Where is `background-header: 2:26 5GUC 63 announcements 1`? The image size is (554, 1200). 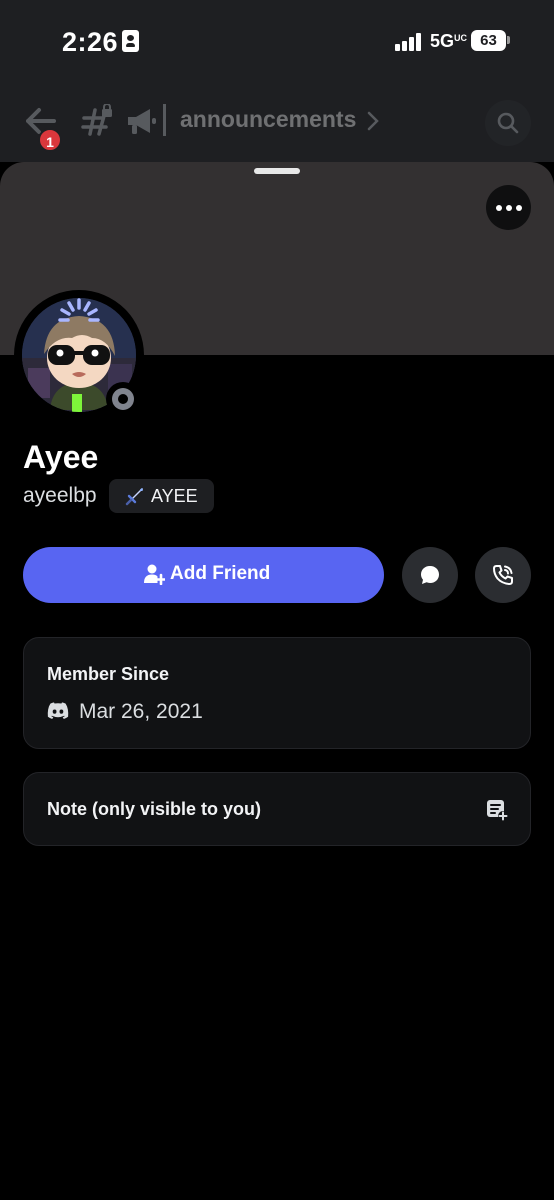
background-header: 2:26 5GUC 63 announcements 1 is located at coordinates (277, 81).